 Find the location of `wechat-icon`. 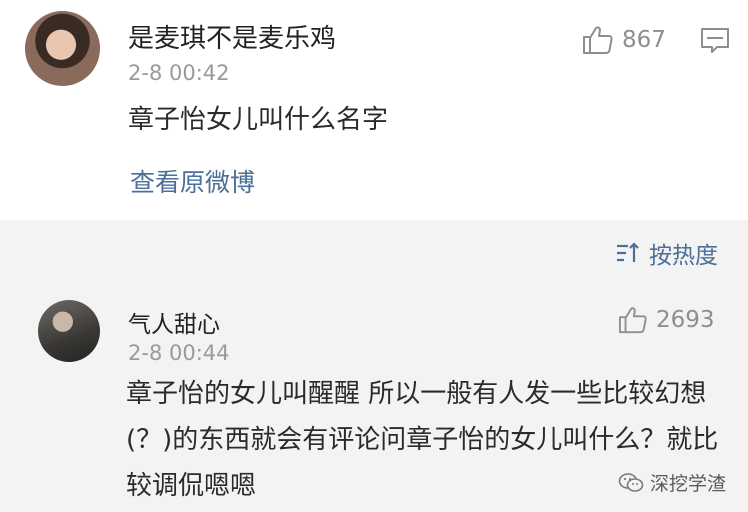

wechat-icon is located at coordinates (631, 482).